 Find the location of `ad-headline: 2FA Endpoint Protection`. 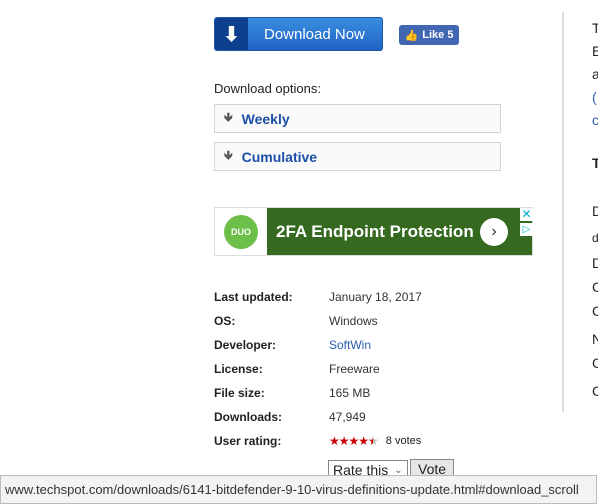

ad-headline: 2FA Endpoint Protection is located at coordinates (375, 231).